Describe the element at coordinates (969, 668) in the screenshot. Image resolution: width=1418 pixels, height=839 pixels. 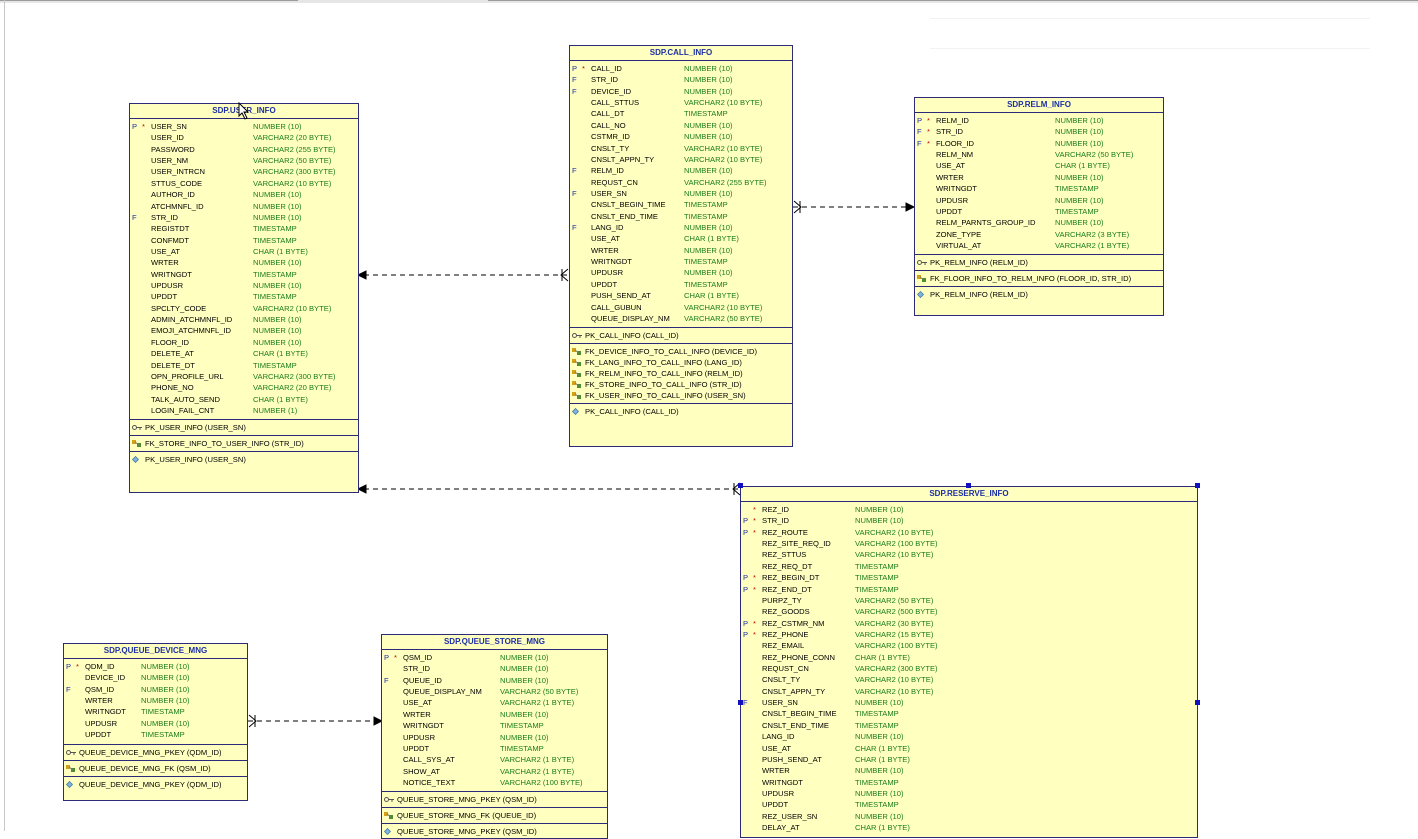
I see `column-row: REQUST_CN VARCHAR2 (300 BYTE)` at that location.